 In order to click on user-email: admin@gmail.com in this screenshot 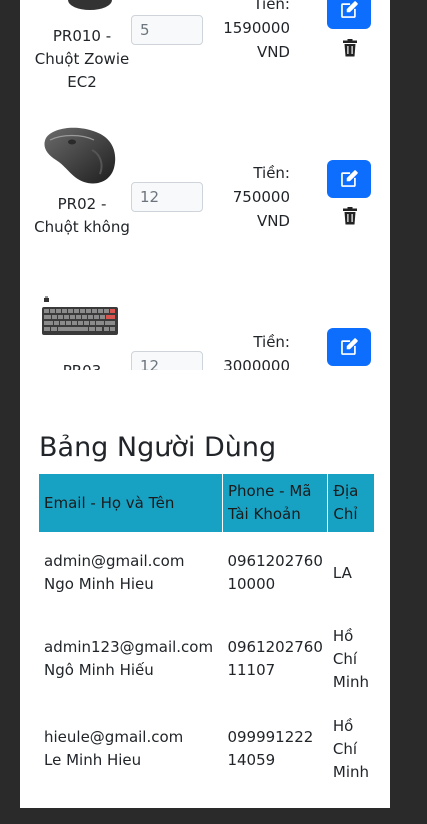, I will do `click(114, 561)`.